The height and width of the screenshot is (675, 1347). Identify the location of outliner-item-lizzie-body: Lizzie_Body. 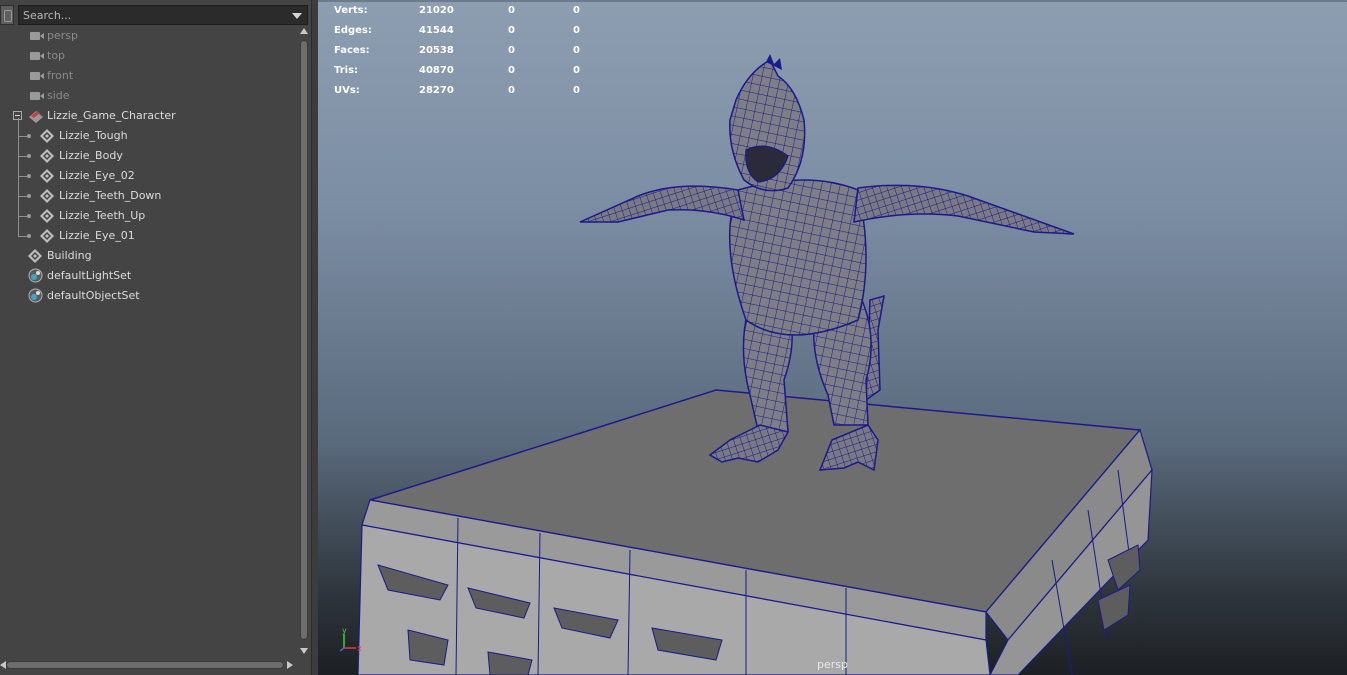
(148, 156).